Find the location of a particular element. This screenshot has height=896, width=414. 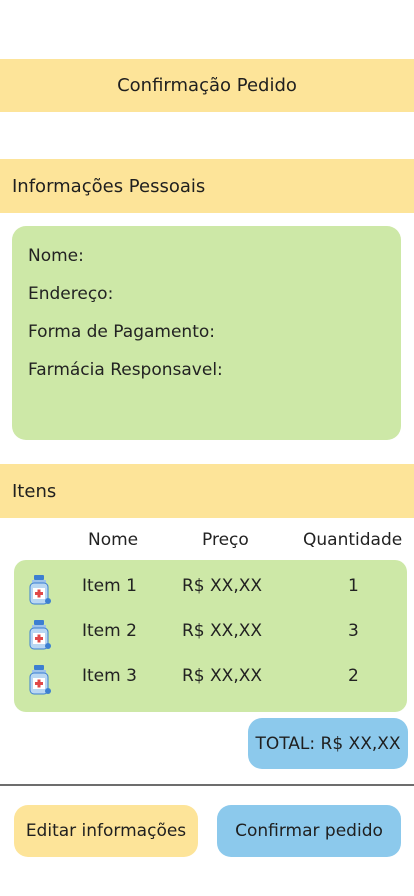

item-name: Item 3 is located at coordinates (109, 676).